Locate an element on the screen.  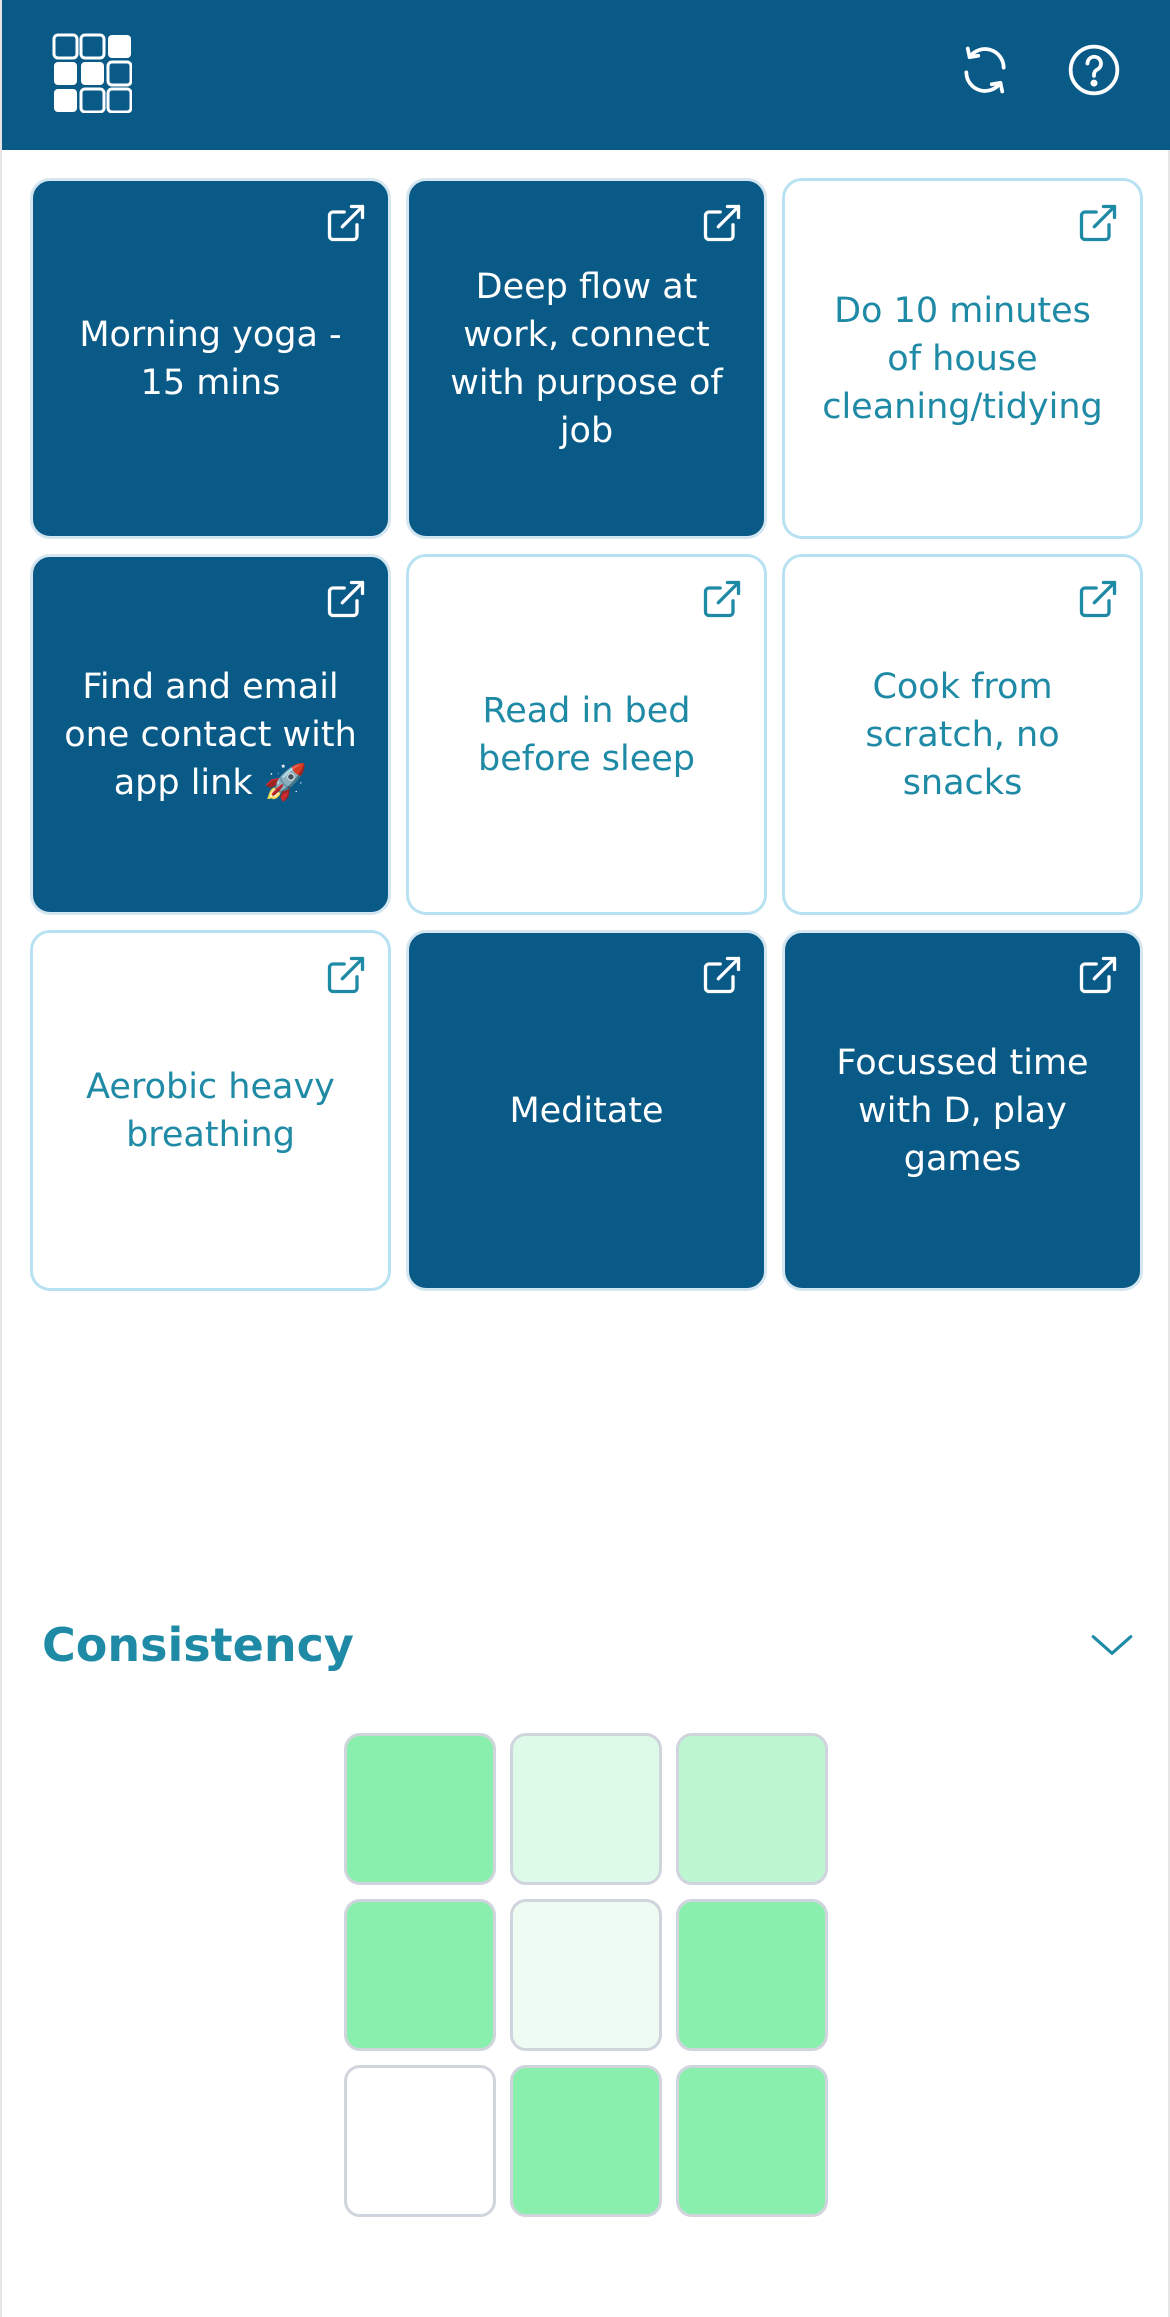
habit-label: Do 10 minutes of house cleaning/tidying is located at coordinates (962, 358).